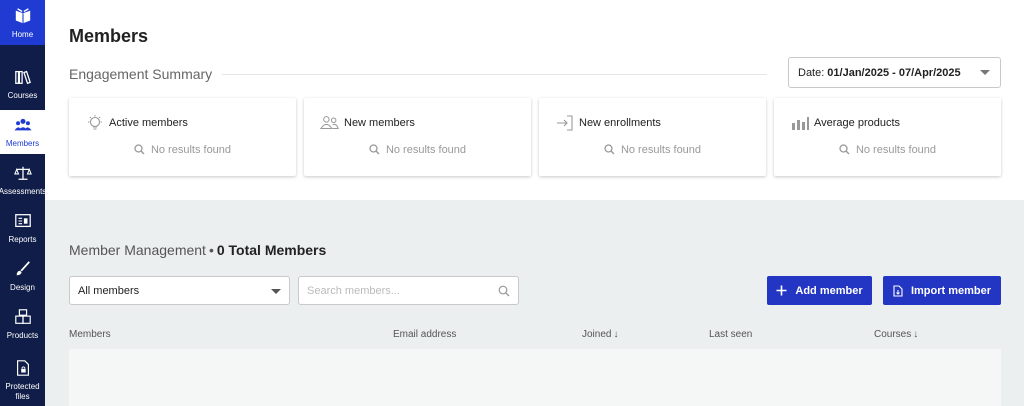  What do you see at coordinates (397, 290) in the screenshot?
I see `search-input` at bounding box center [397, 290].